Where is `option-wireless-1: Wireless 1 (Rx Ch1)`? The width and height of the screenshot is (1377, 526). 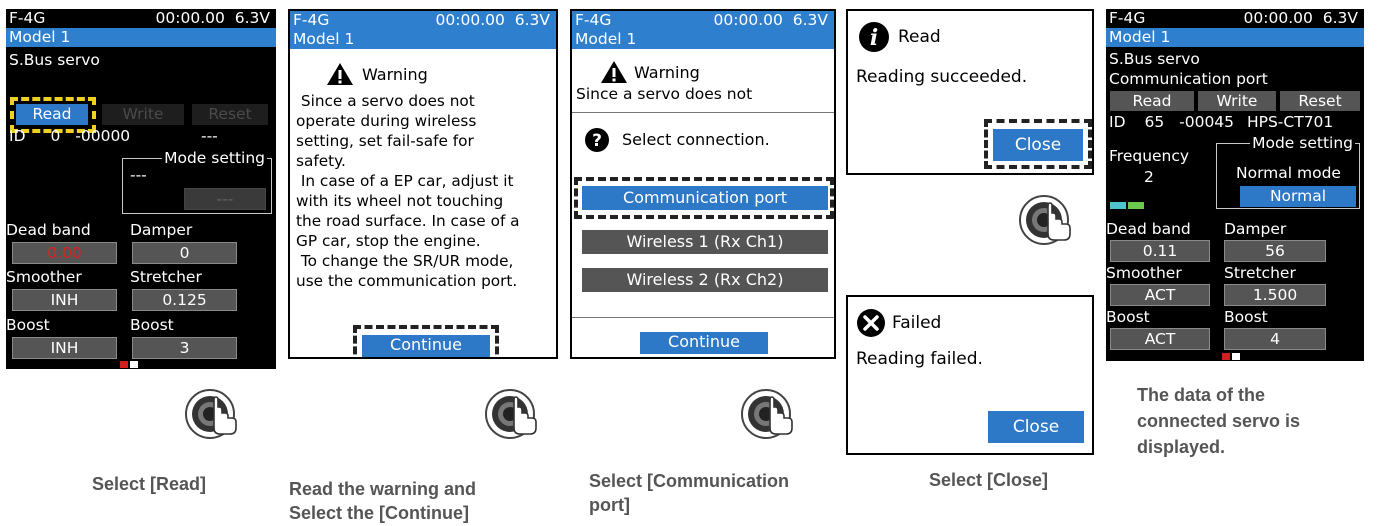
option-wireless-1: Wireless 1 (Rx Ch1) is located at coordinates (705, 242).